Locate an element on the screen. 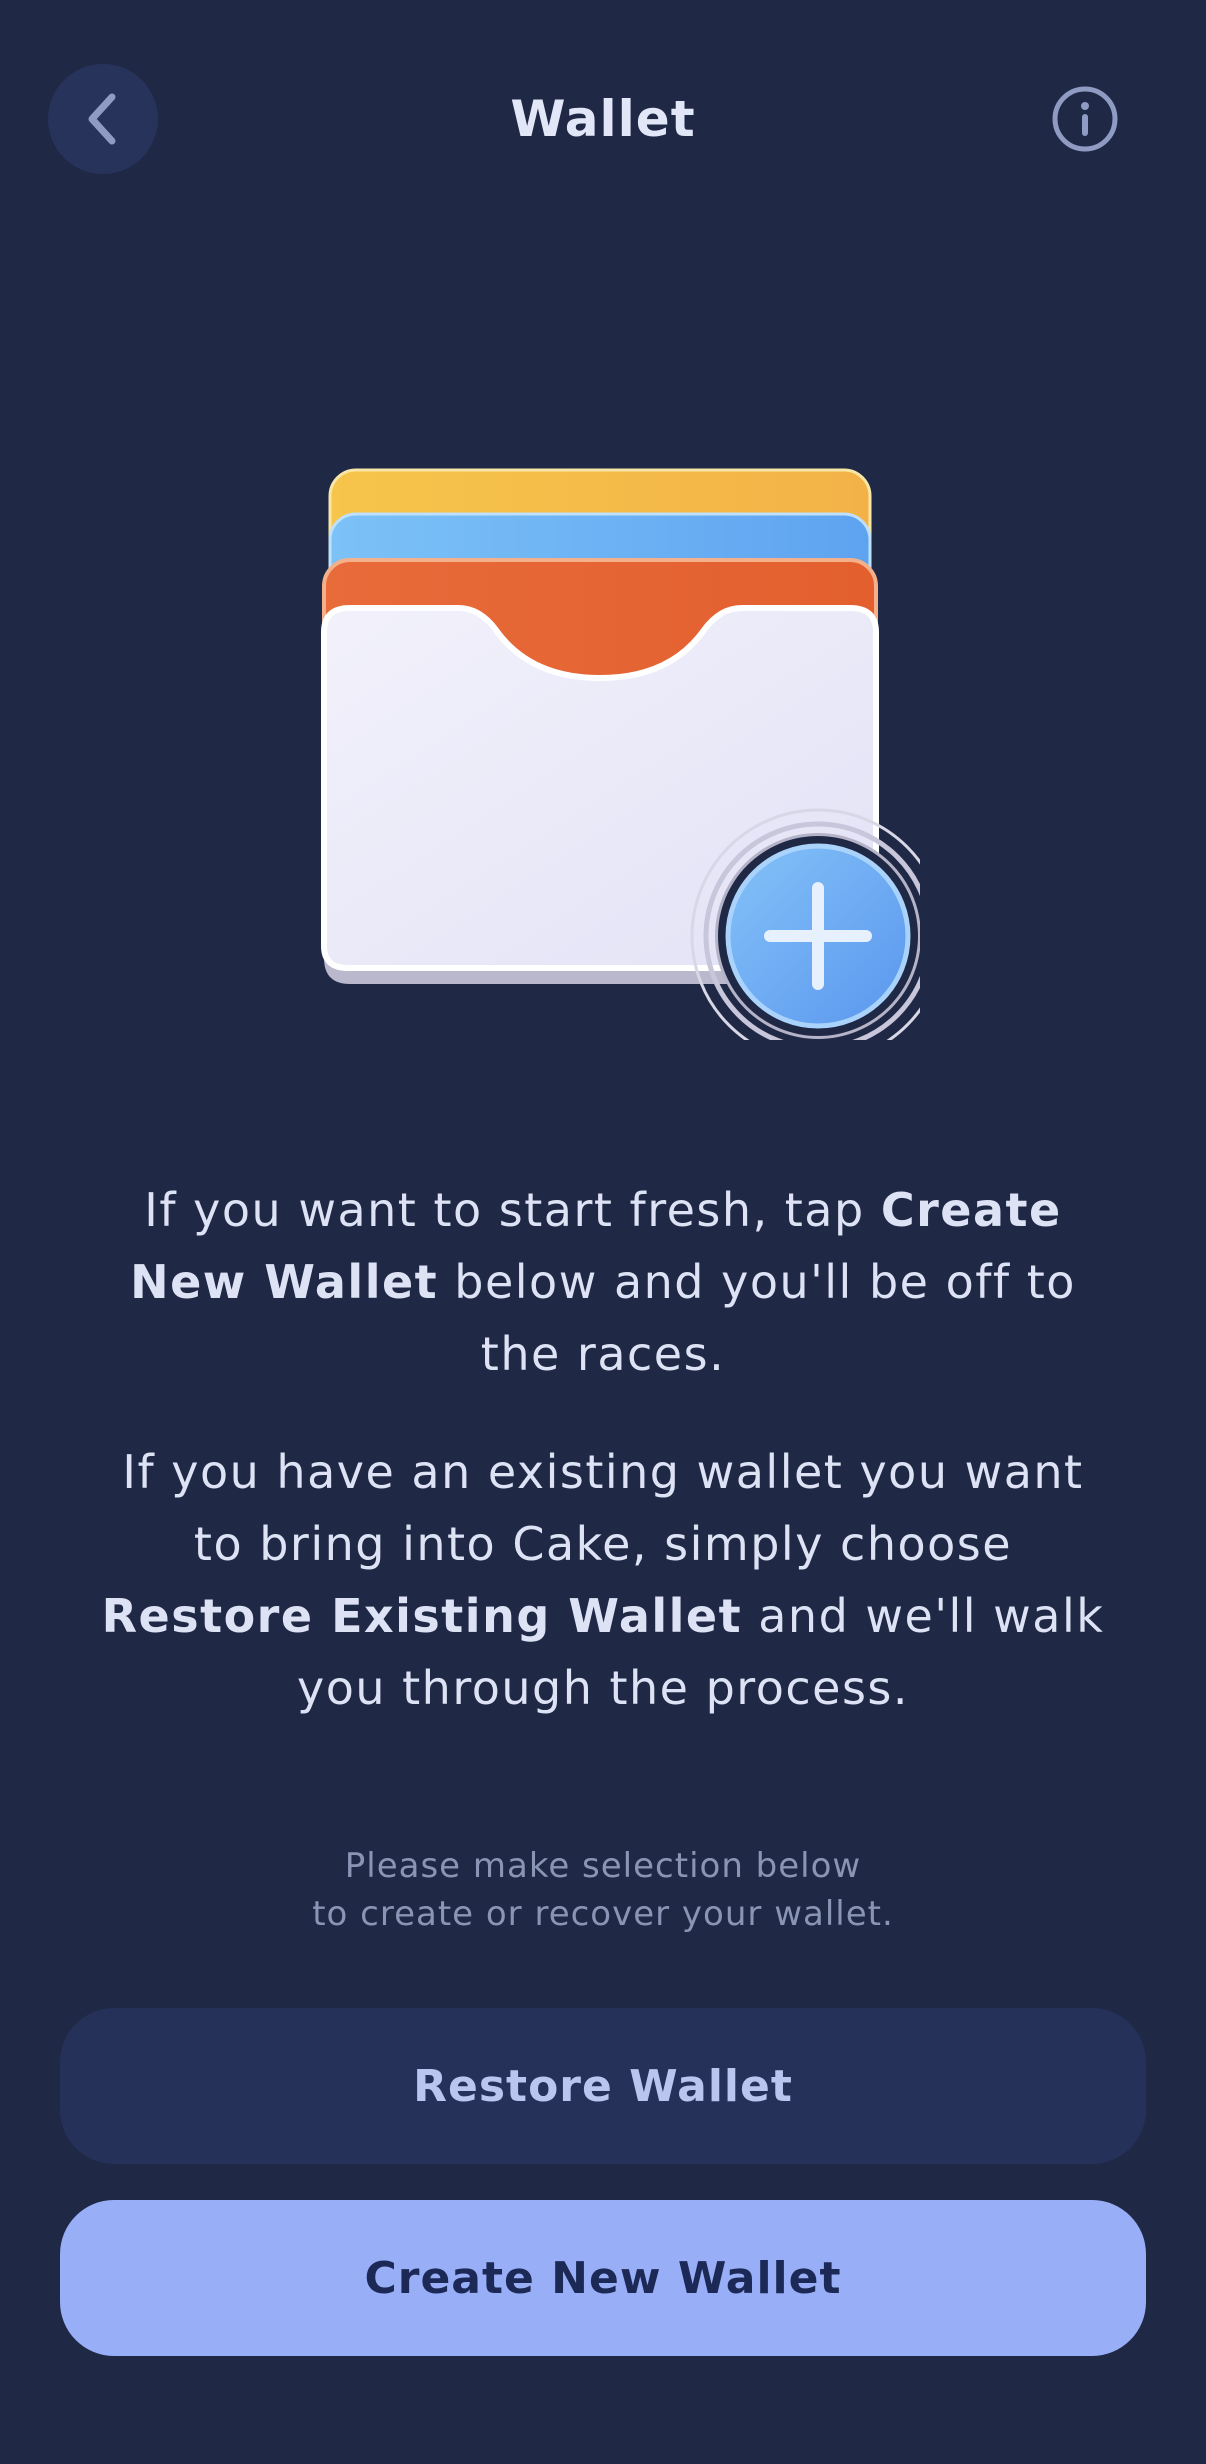 The height and width of the screenshot is (2464, 1206). restore-existing-wallet-highlight: Restore Existing Wallet is located at coordinates (422, 1616).